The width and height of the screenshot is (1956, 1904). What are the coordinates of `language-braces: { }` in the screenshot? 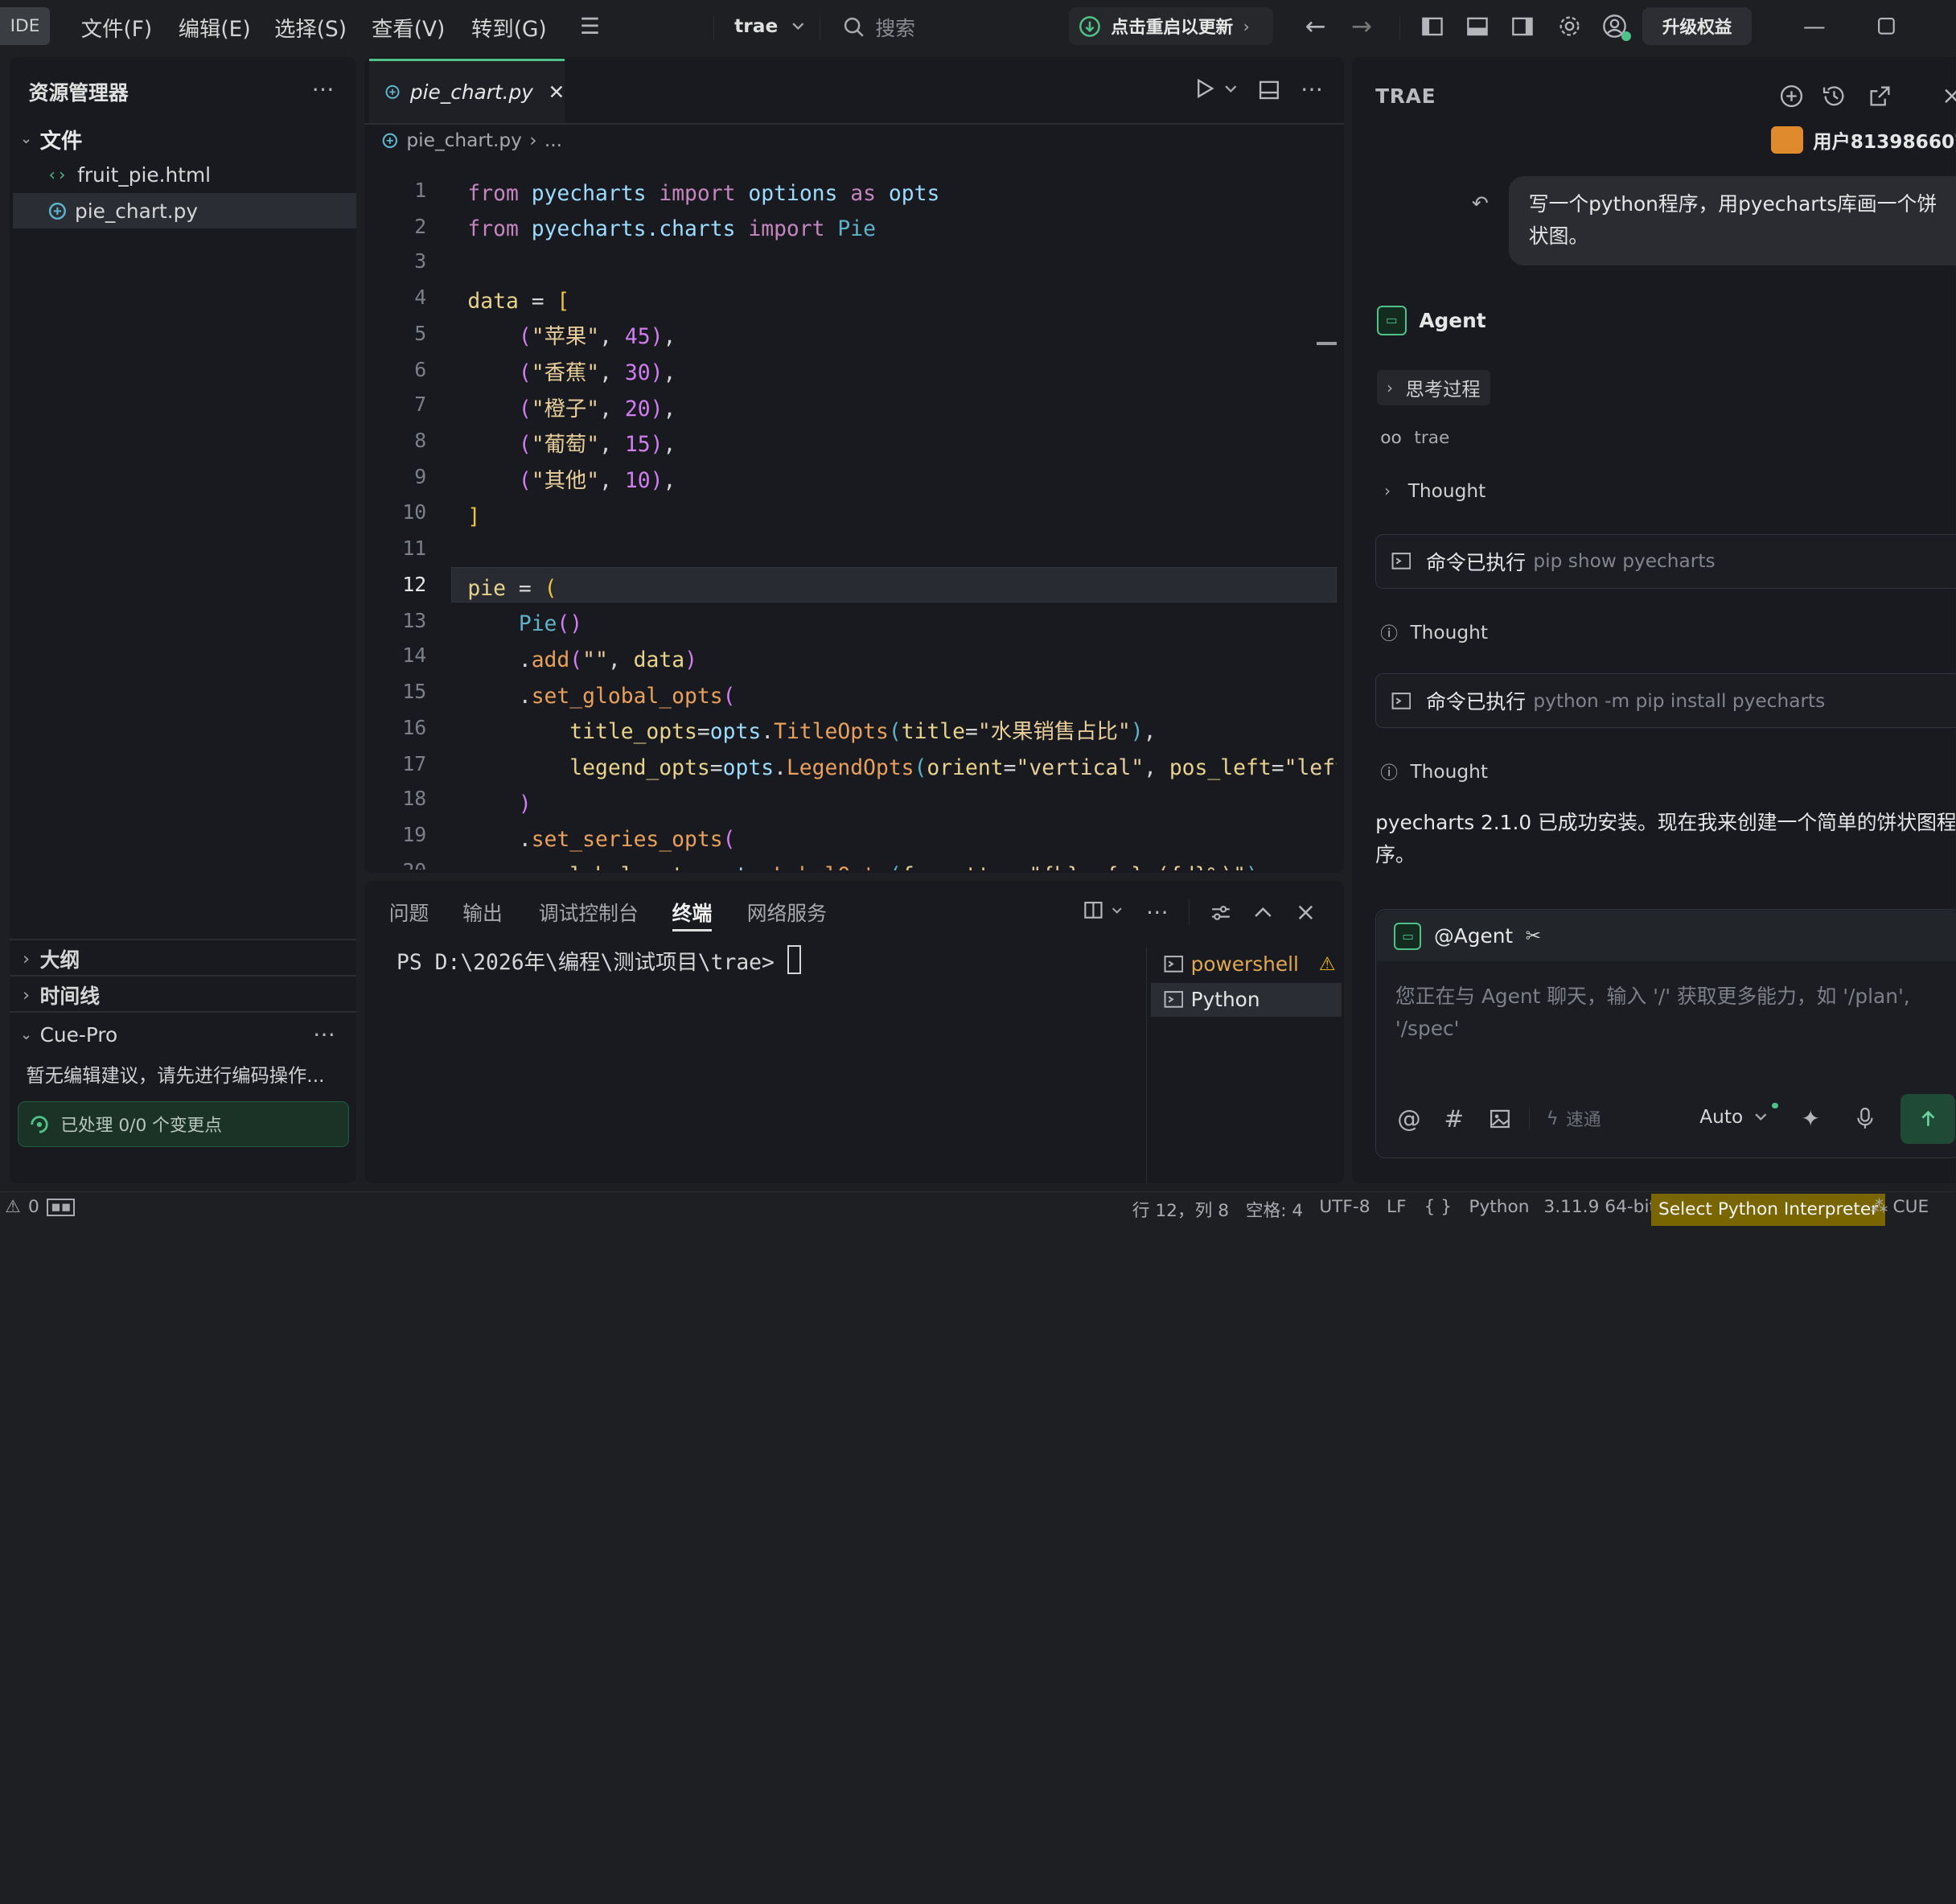 It's located at (1438, 1207).